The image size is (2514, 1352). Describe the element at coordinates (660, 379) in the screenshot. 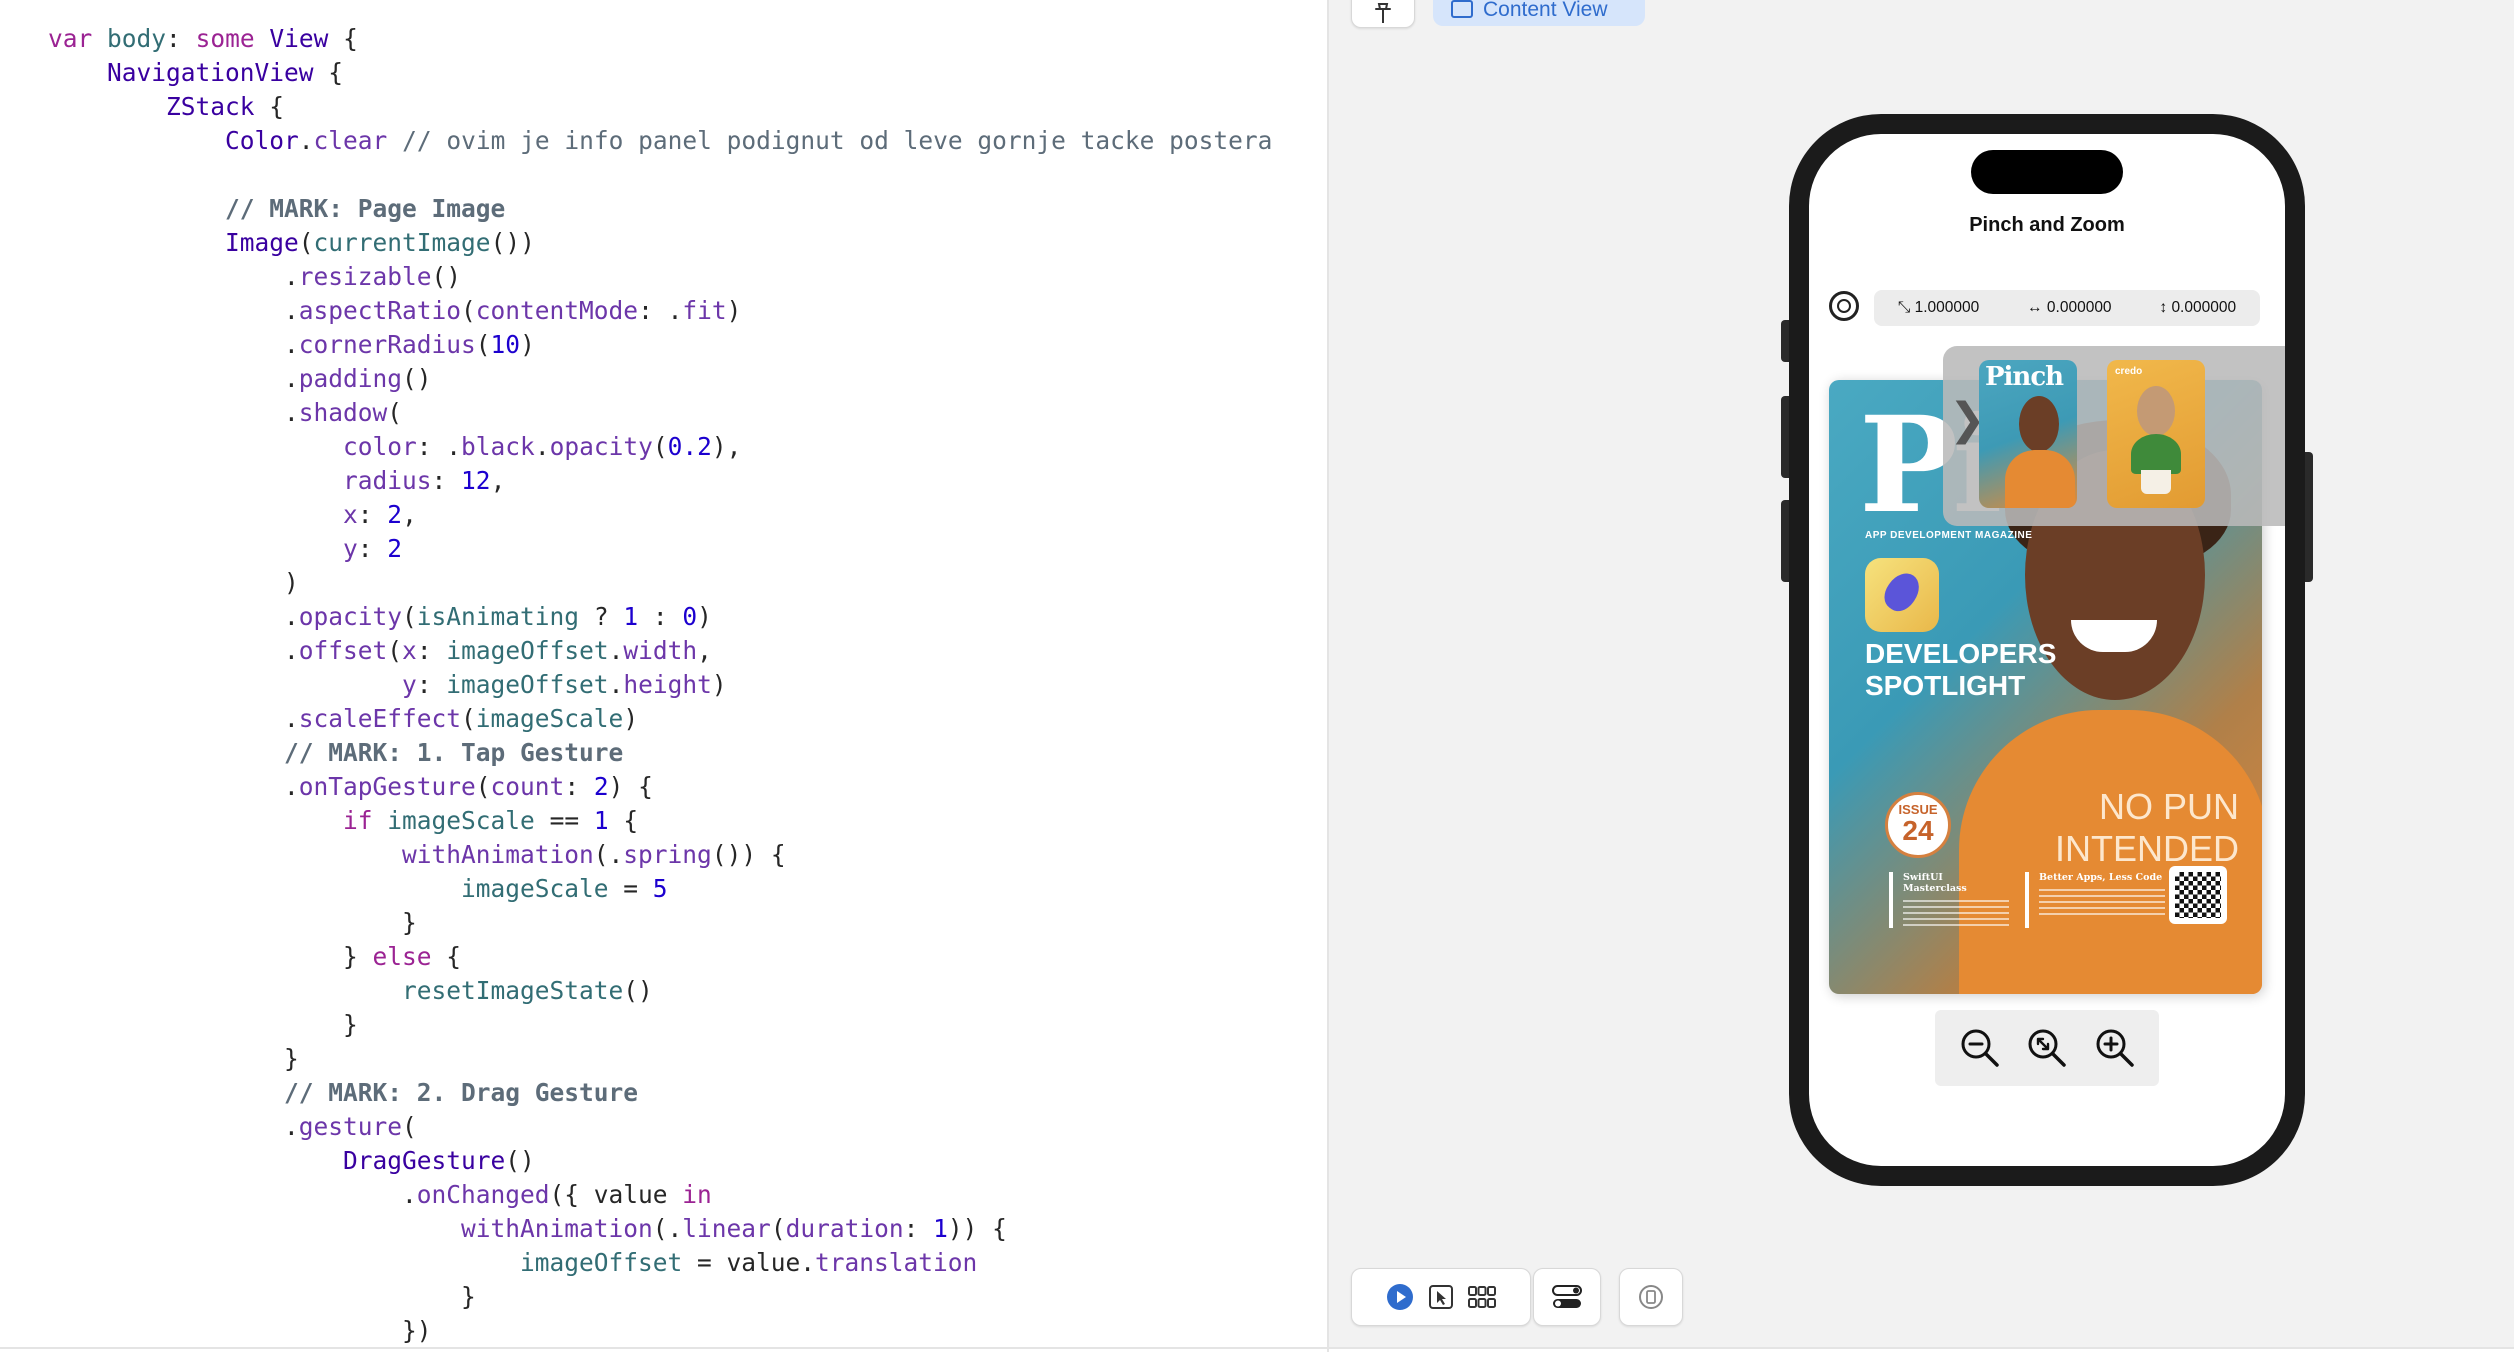

I see `code-line: .padding()` at that location.